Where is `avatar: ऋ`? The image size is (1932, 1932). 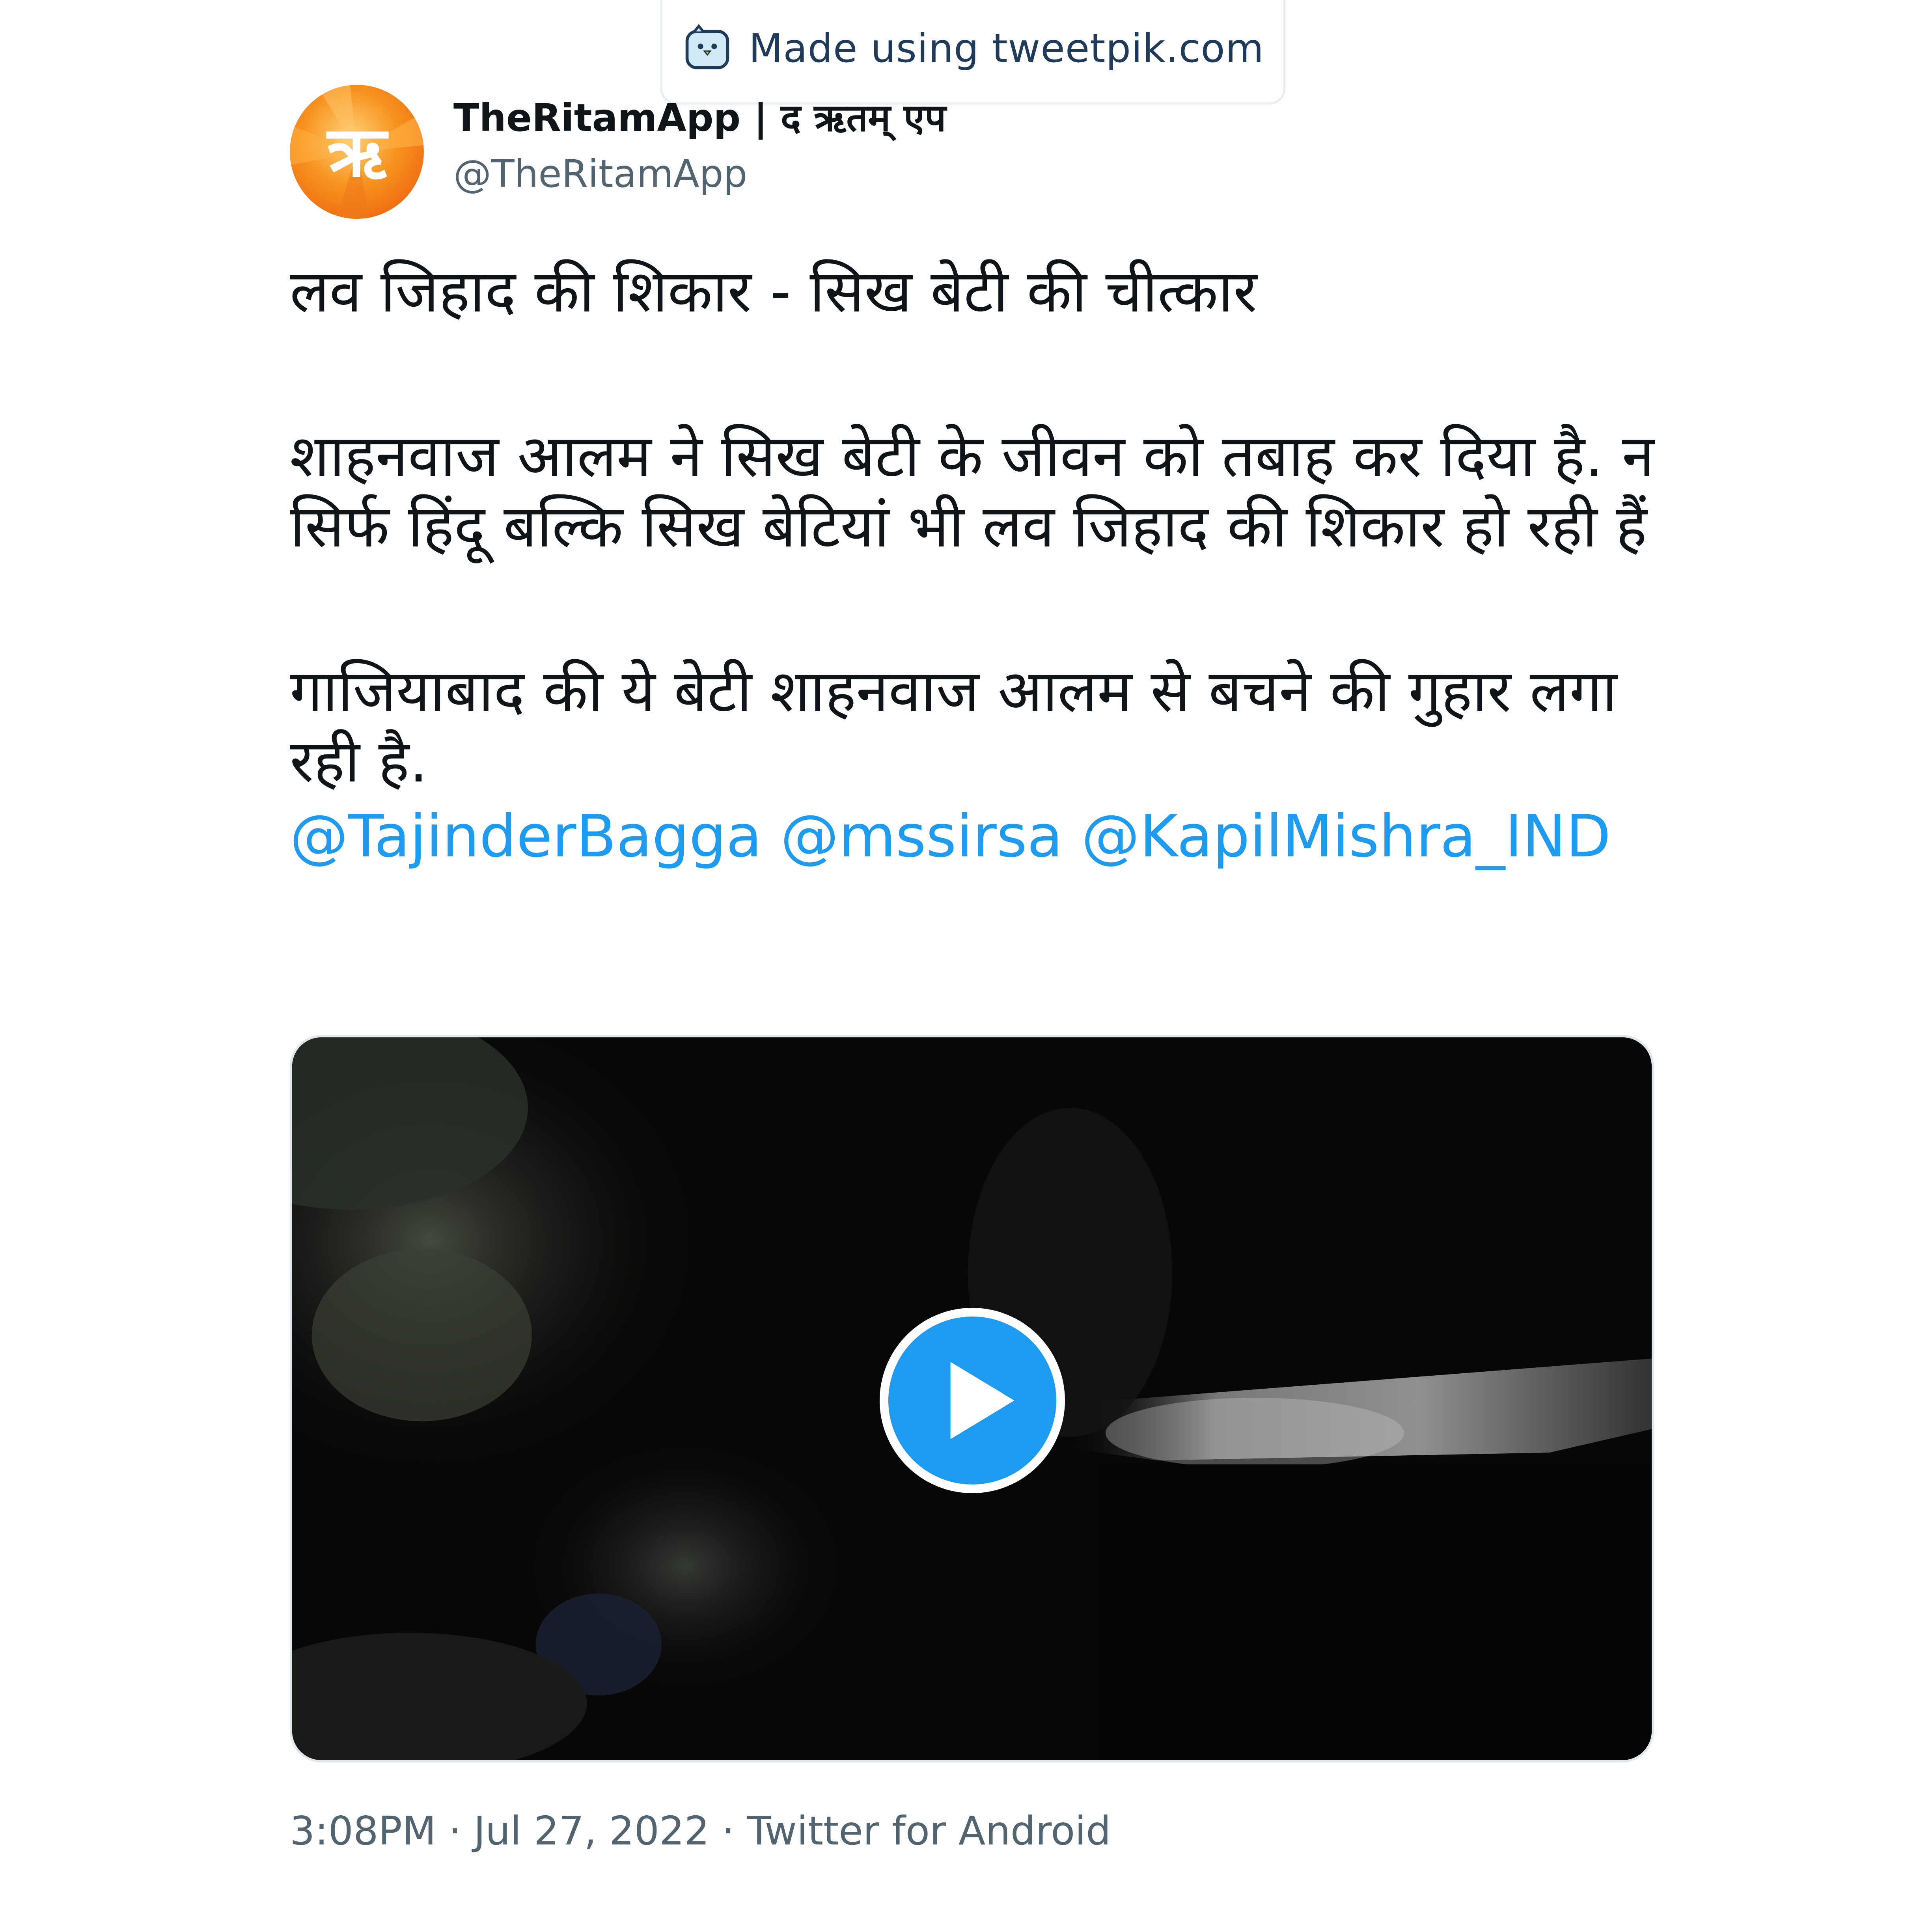
avatar: ऋ is located at coordinates (357, 152).